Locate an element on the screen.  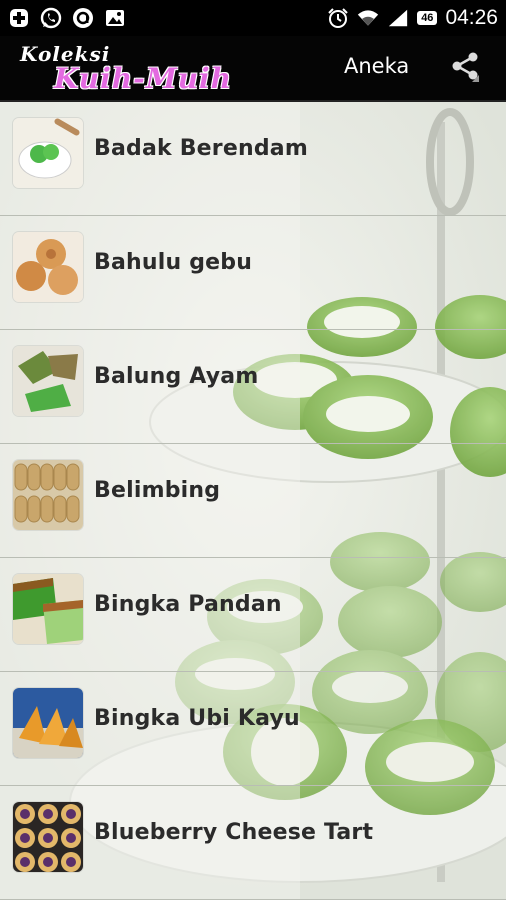
list-item-label: Bingka Ubi Kayu is located at coordinates (197, 718).